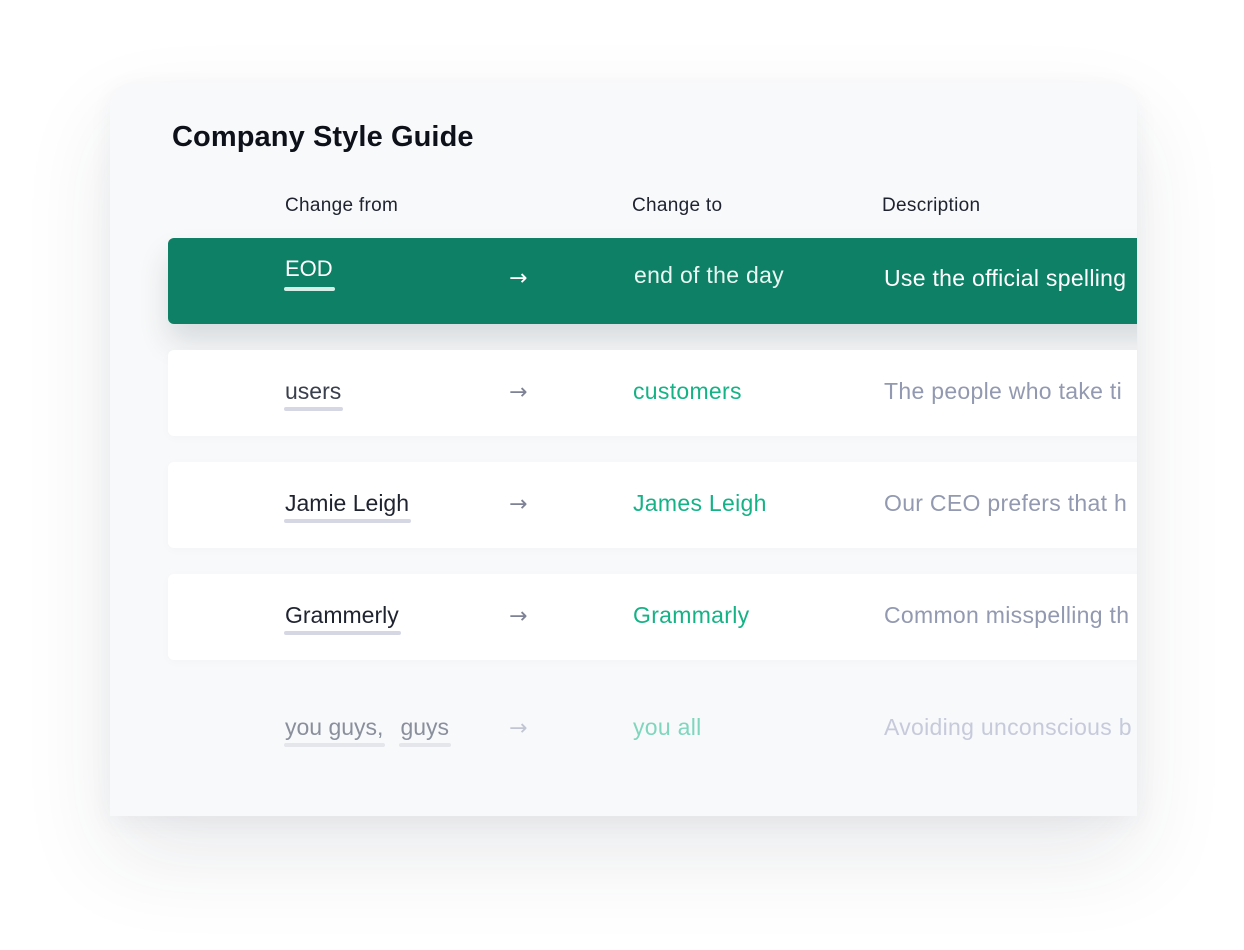 Image resolution: width=1244 pixels, height=950 pixels. Describe the element at coordinates (1006, 503) in the screenshot. I see `rule-description: Our CEO prefers that h` at that location.